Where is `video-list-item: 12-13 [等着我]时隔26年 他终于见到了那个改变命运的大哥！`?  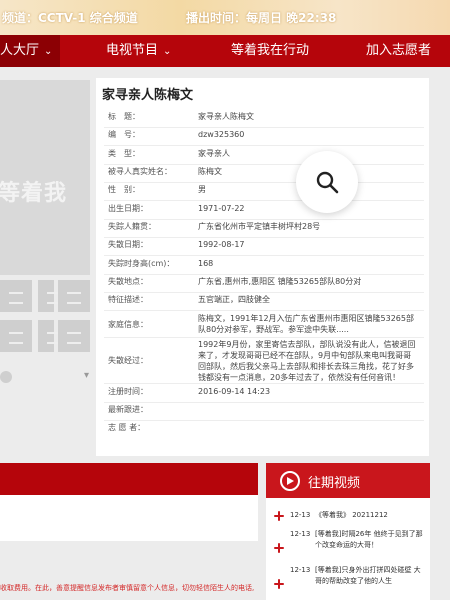 video-list-item: 12-13 [等着我]时隔26年 他终于见到了那个改变命运的大哥！ is located at coordinates (348, 541).